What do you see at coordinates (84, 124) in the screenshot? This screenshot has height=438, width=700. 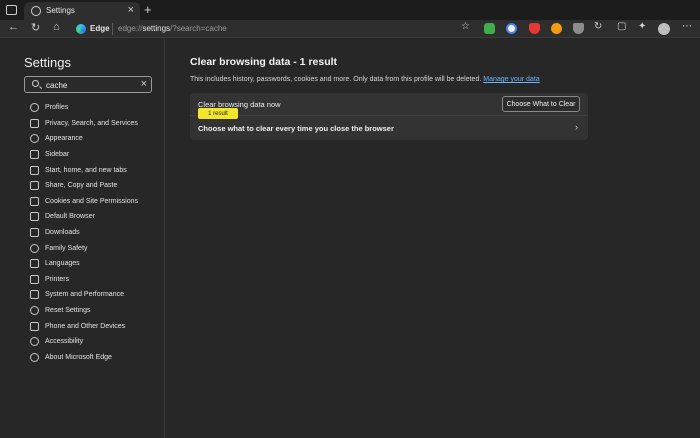 I see `sidebar-item-privacy: Privacy, Search, and Services` at bounding box center [84, 124].